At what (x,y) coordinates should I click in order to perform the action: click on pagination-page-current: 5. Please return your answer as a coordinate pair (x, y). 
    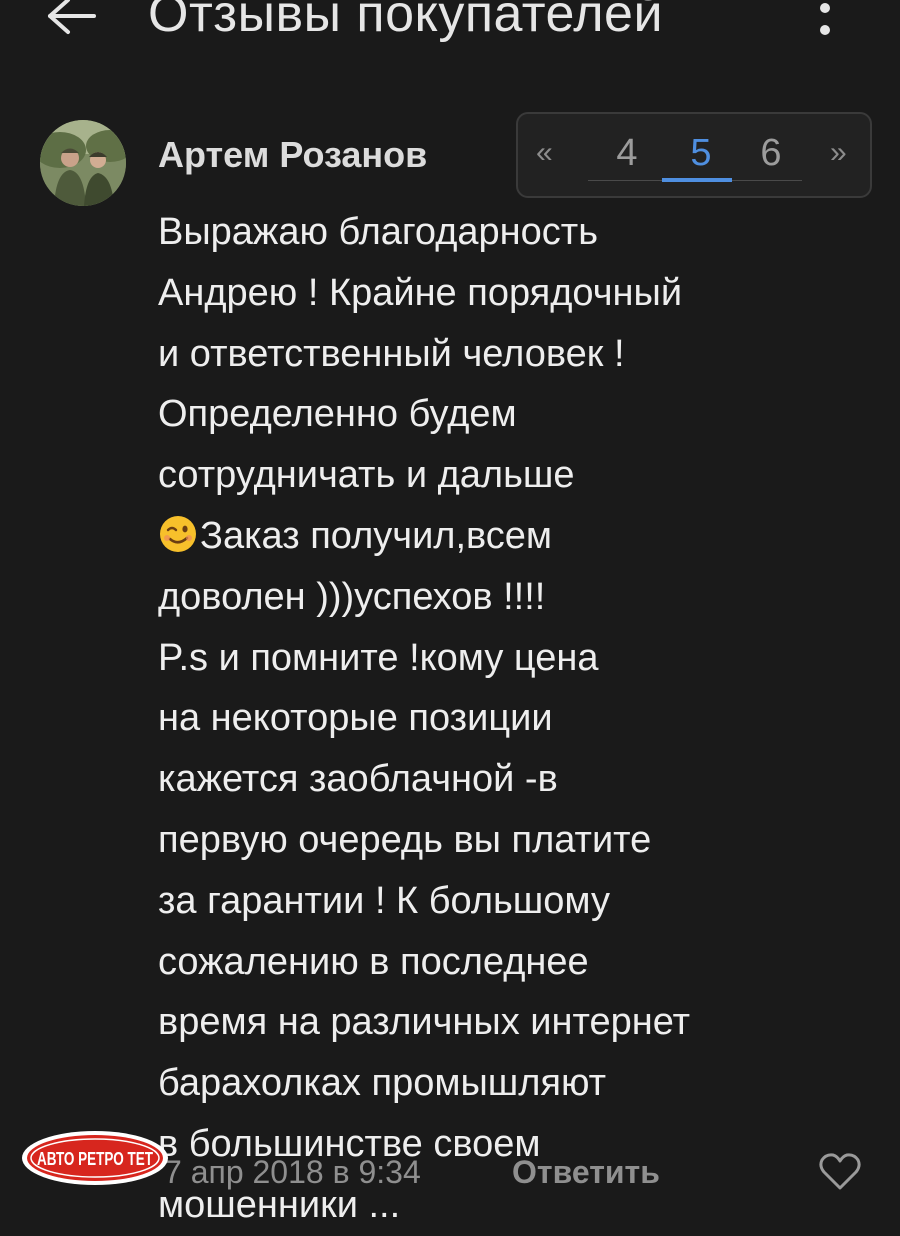
    Looking at the image, I should click on (701, 153).